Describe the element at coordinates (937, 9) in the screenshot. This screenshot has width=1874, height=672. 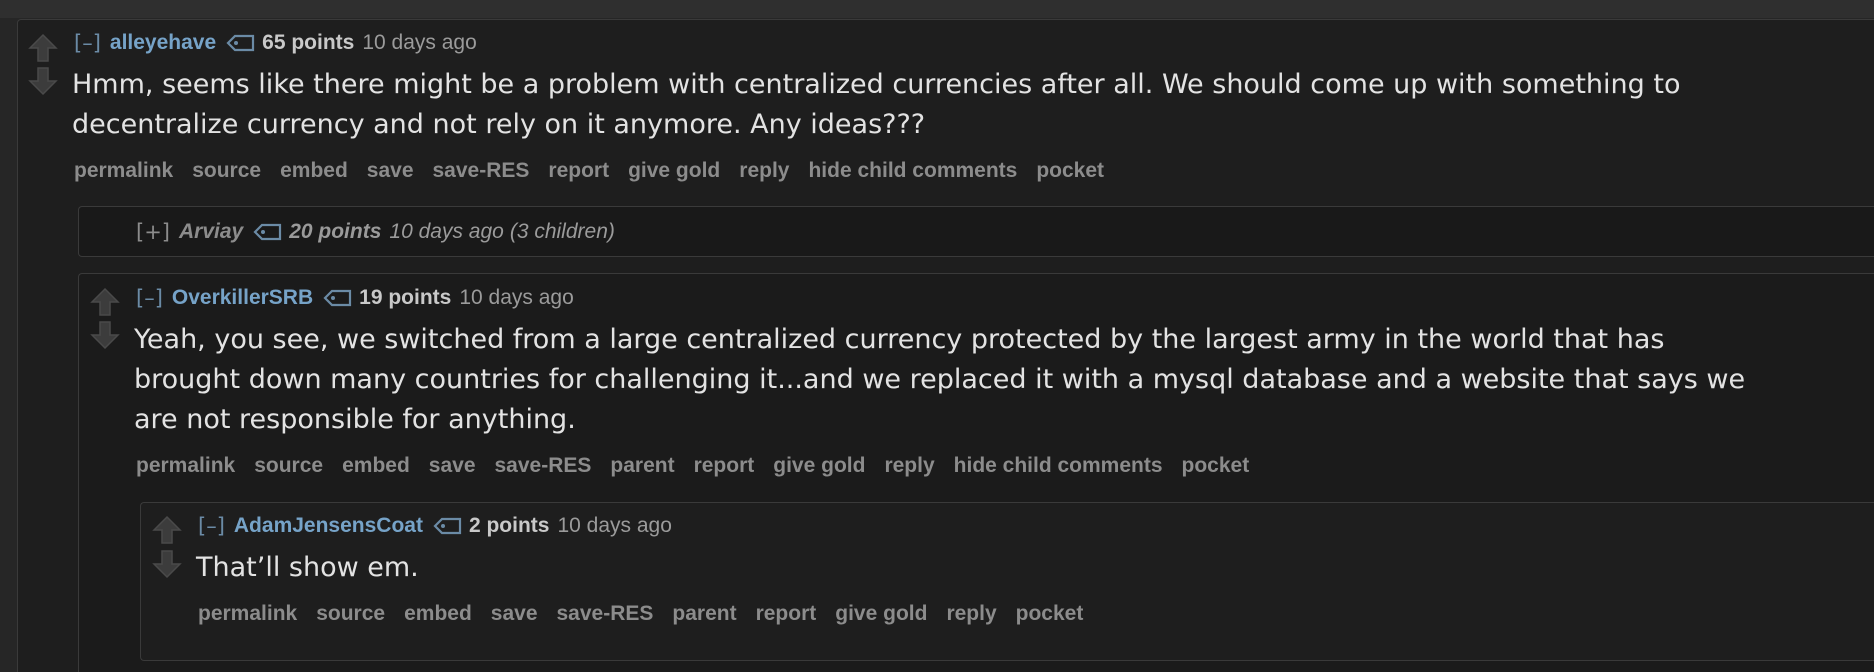
I see `top-bar` at that location.